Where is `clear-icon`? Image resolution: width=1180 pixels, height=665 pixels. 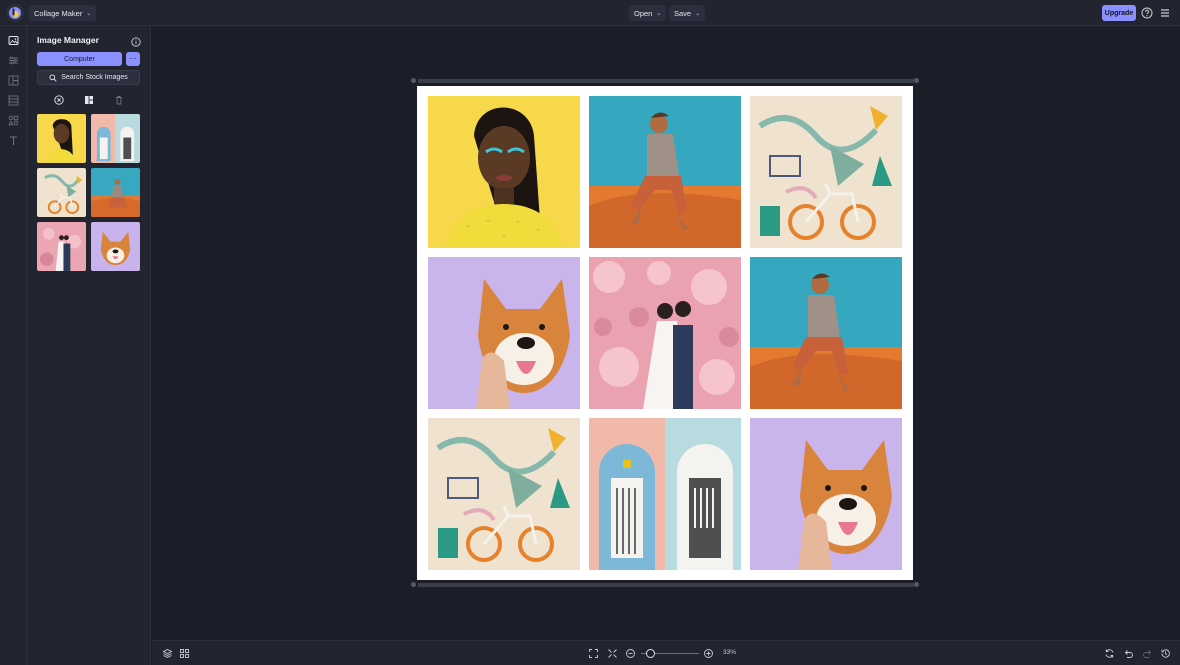
clear-icon is located at coordinates (58, 99).